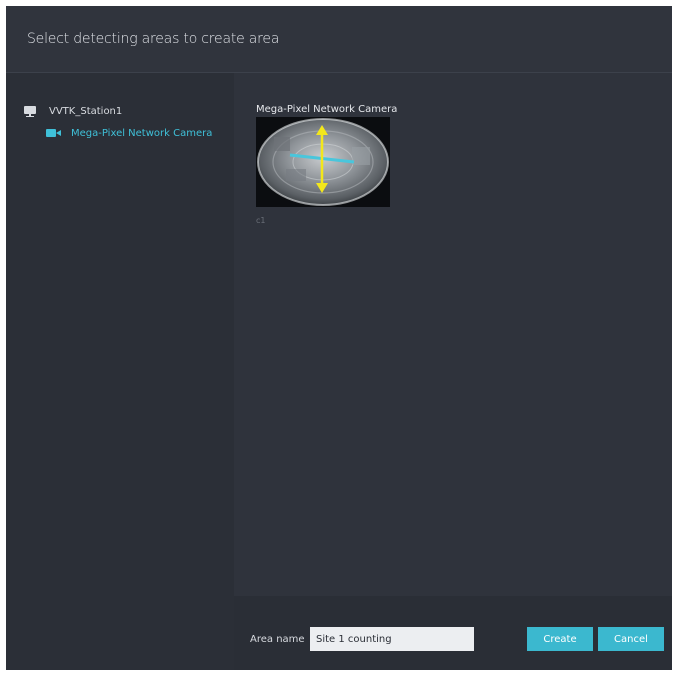  I want to click on camera-preview-title: Mega-Pixel Network Camera, so click(327, 109).